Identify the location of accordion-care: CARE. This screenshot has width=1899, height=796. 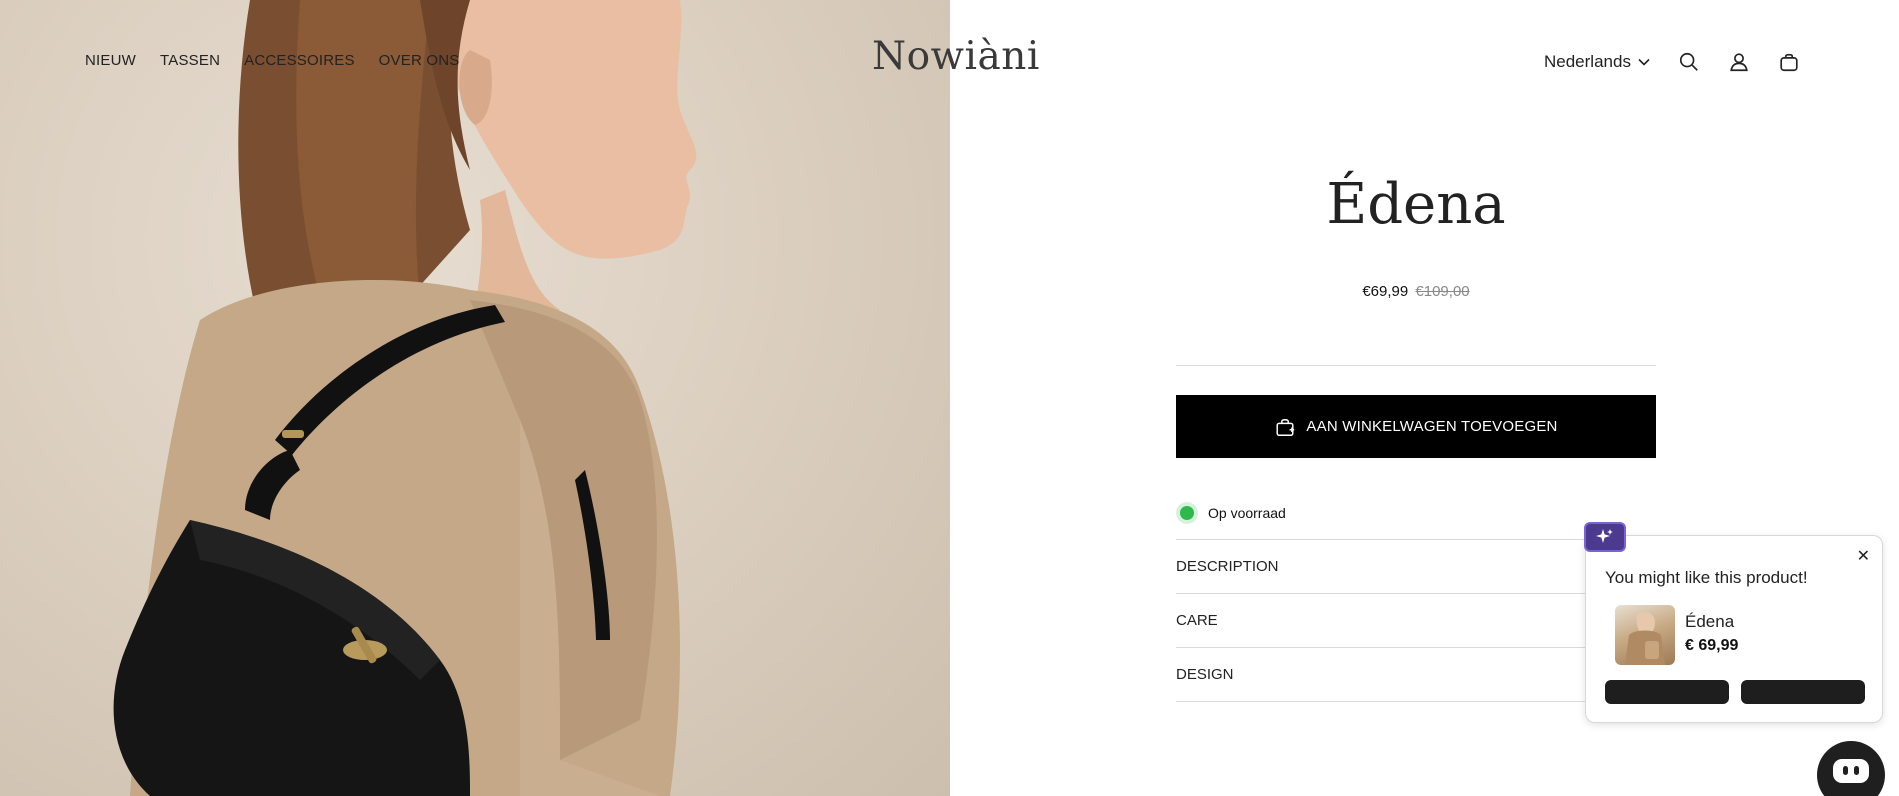
(1416, 621).